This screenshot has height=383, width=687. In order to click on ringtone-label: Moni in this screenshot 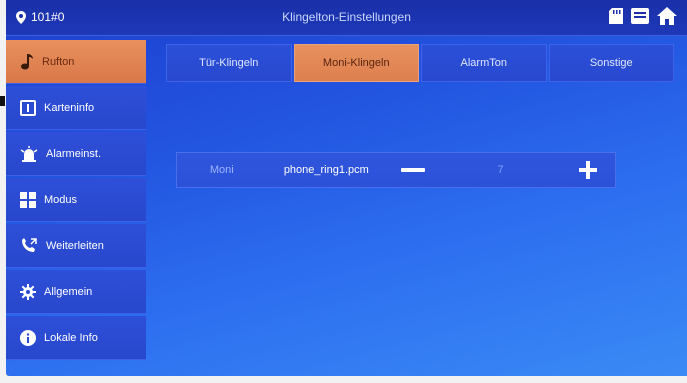, I will do `click(221, 170)`.